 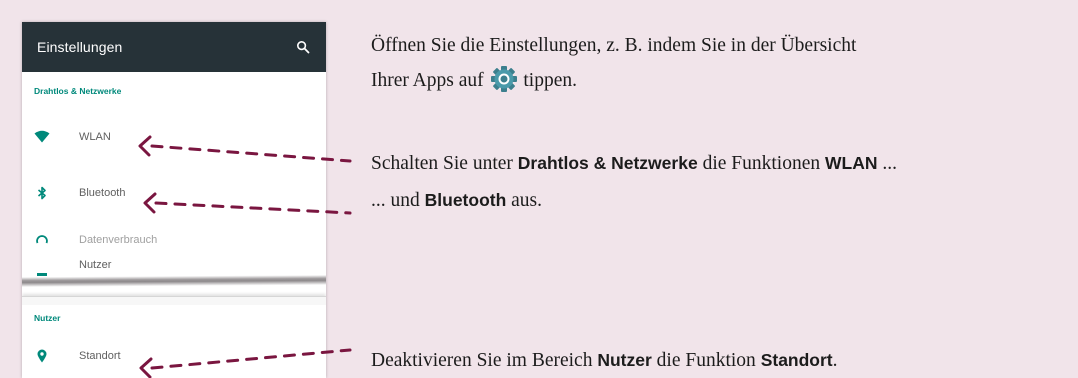 What do you see at coordinates (80, 47) in the screenshot?
I see `app-bar-title: Einstellungen` at bounding box center [80, 47].